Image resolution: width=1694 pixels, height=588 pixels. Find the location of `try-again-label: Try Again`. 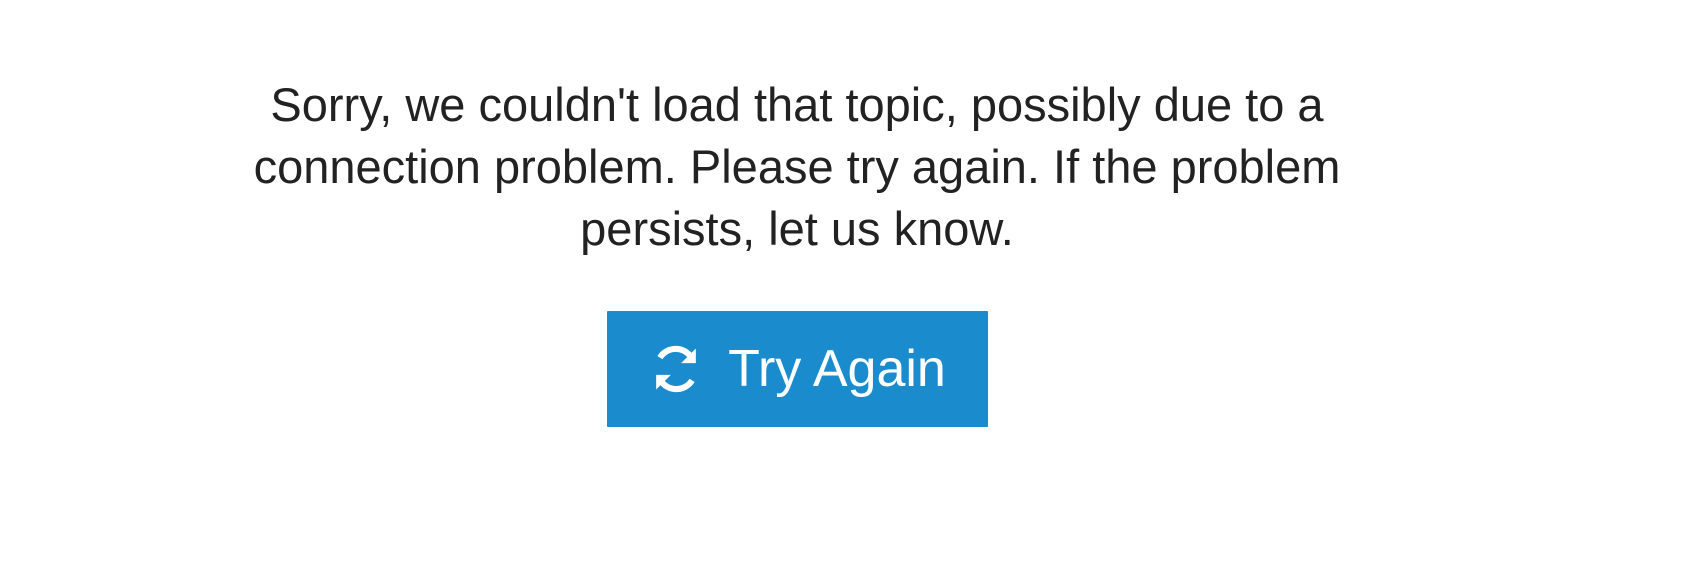

try-again-label: Try Again is located at coordinates (837, 369).